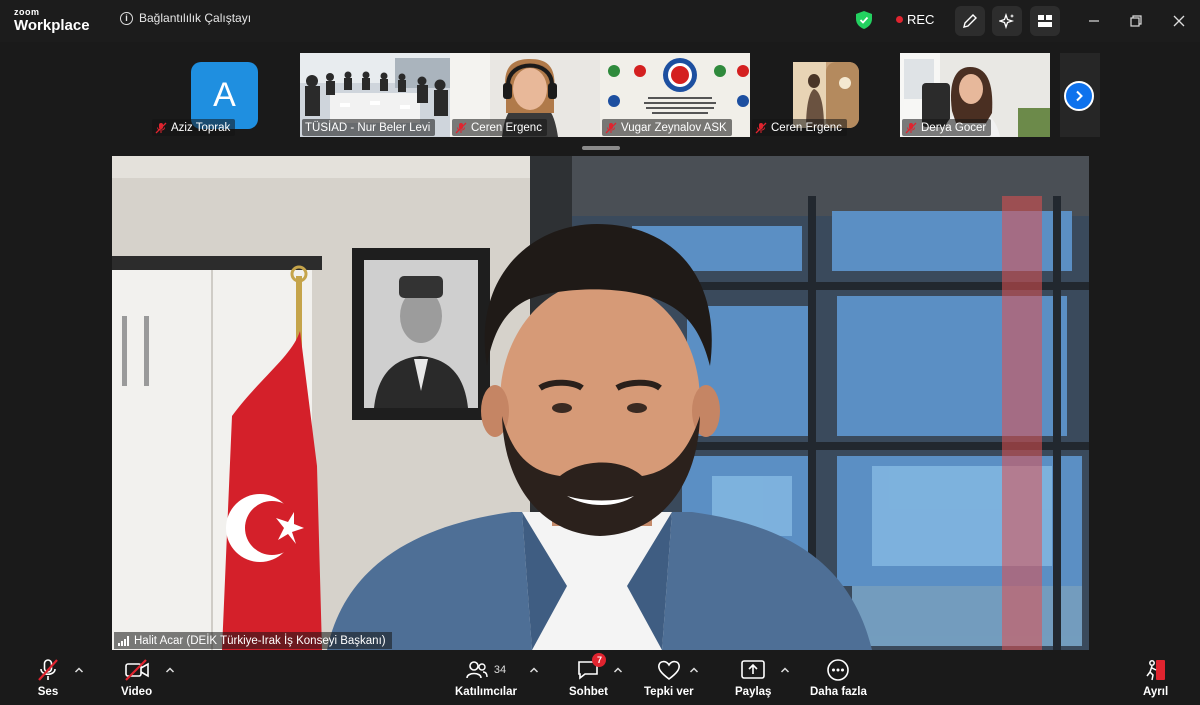 This screenshot has width=1200, height=705. Describe the element at coordinates (675, 95) in the screenshot. I see `participant-tile: Vugar Zeynalov ASK` at that location.